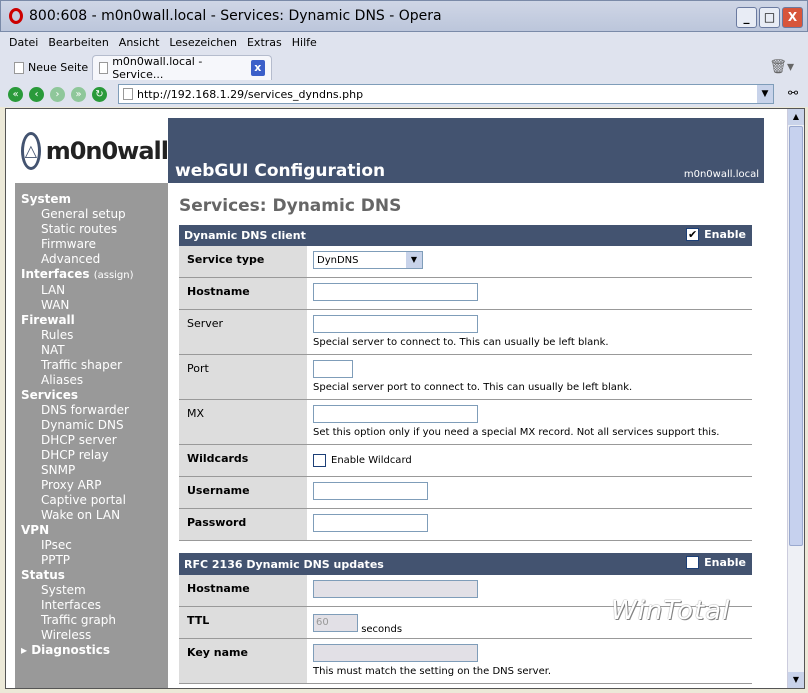 The image size is (808, 693). I want to click on keyname-input, so click(395, 653).